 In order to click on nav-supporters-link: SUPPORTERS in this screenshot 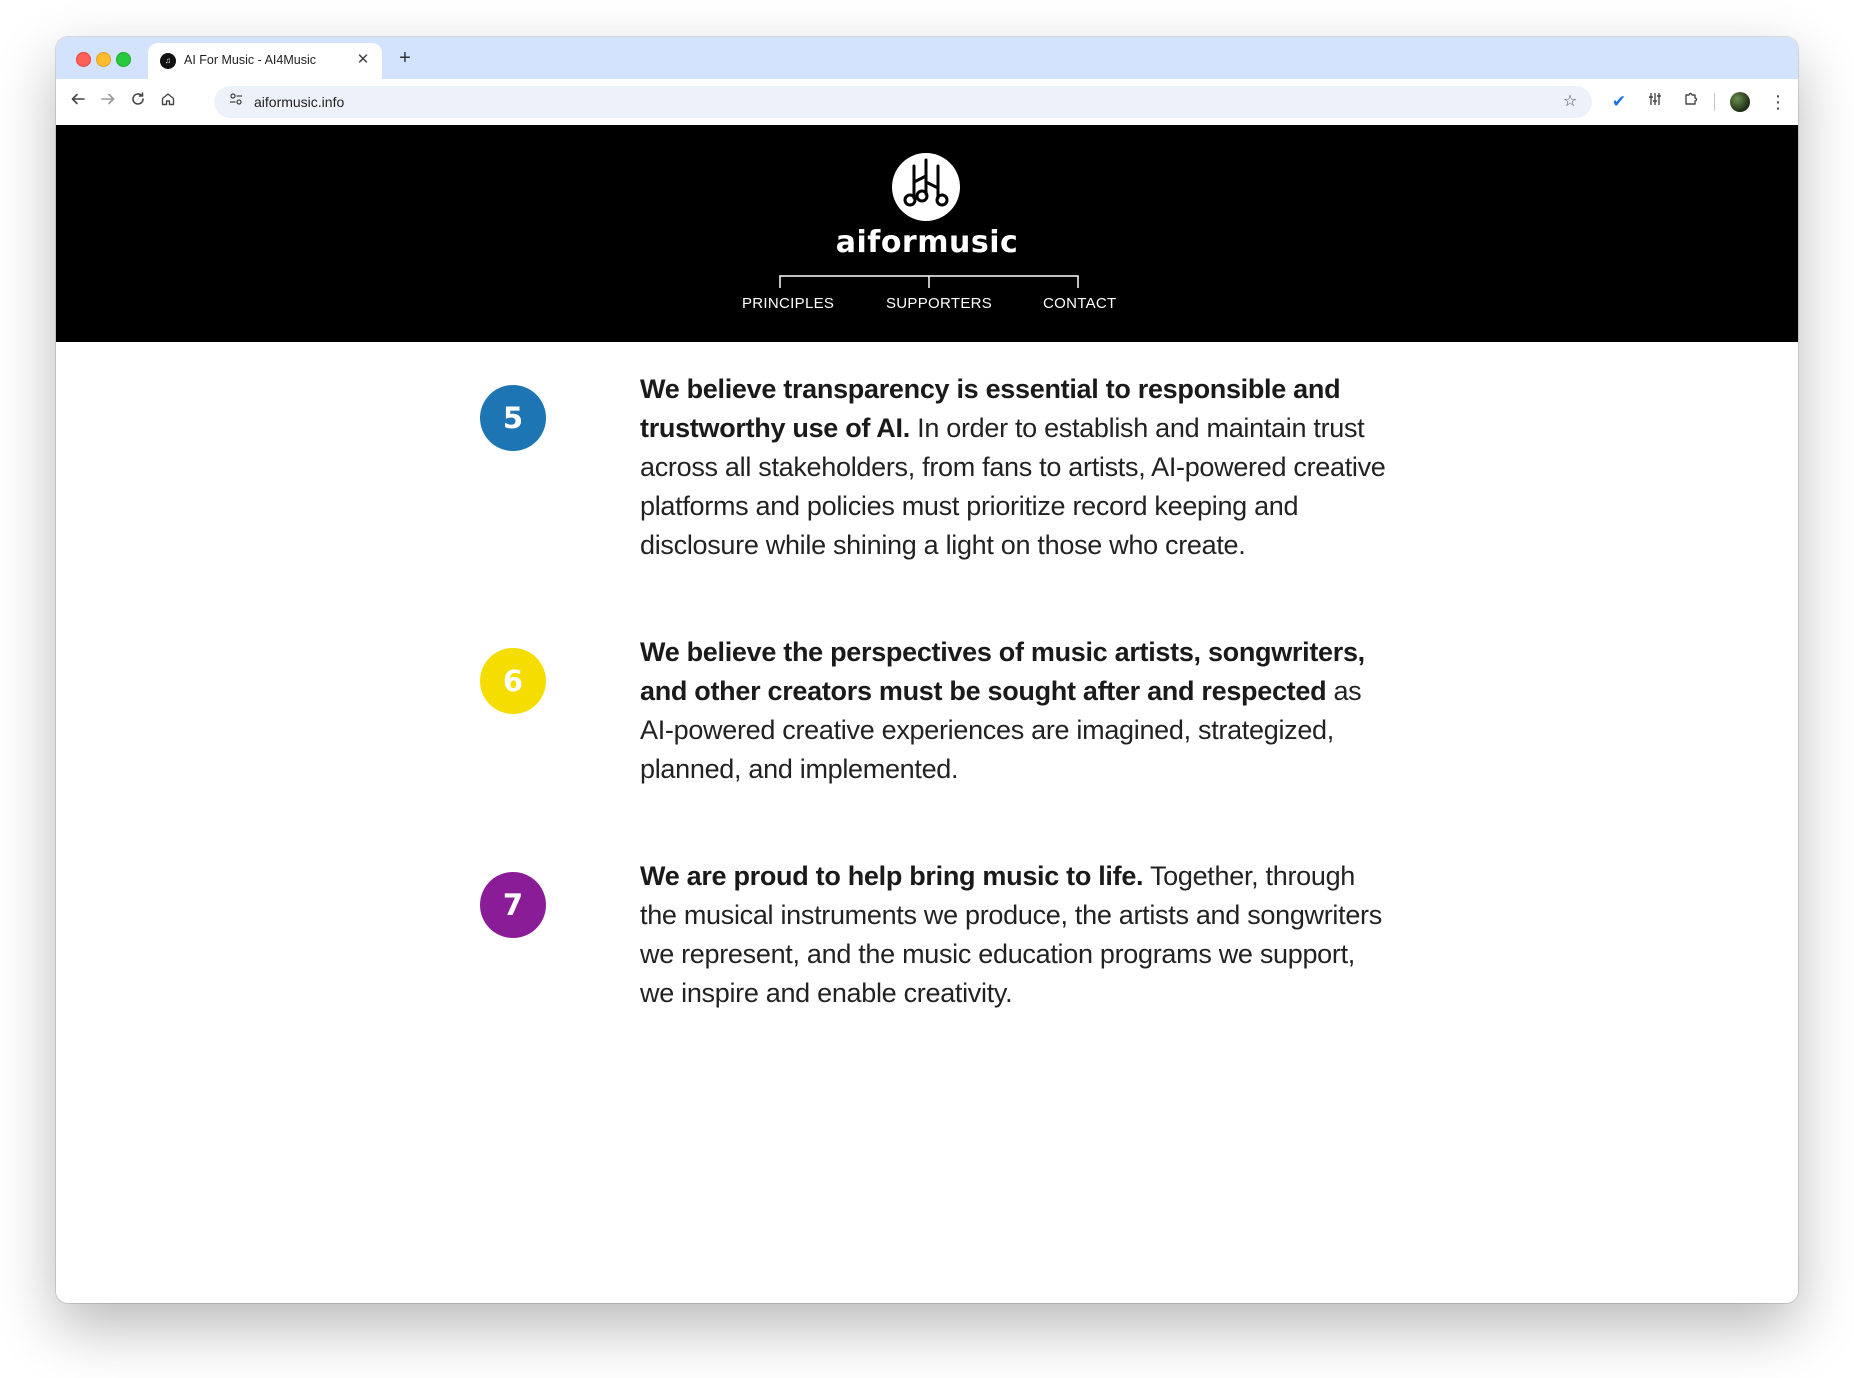, I will do `click(939, 303)`.